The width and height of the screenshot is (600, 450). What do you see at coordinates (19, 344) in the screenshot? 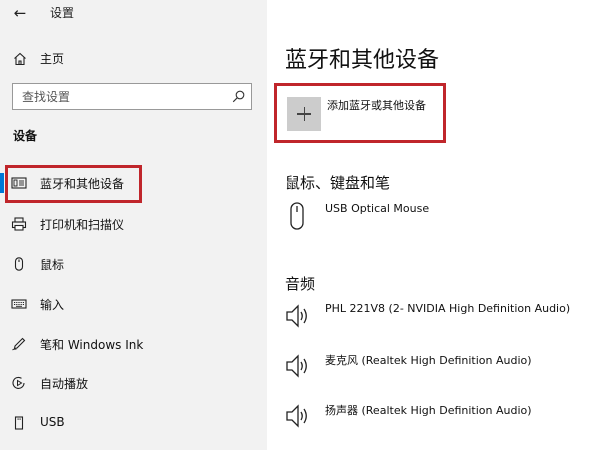
I see `pen-icon` at bounding box center [19, 344].